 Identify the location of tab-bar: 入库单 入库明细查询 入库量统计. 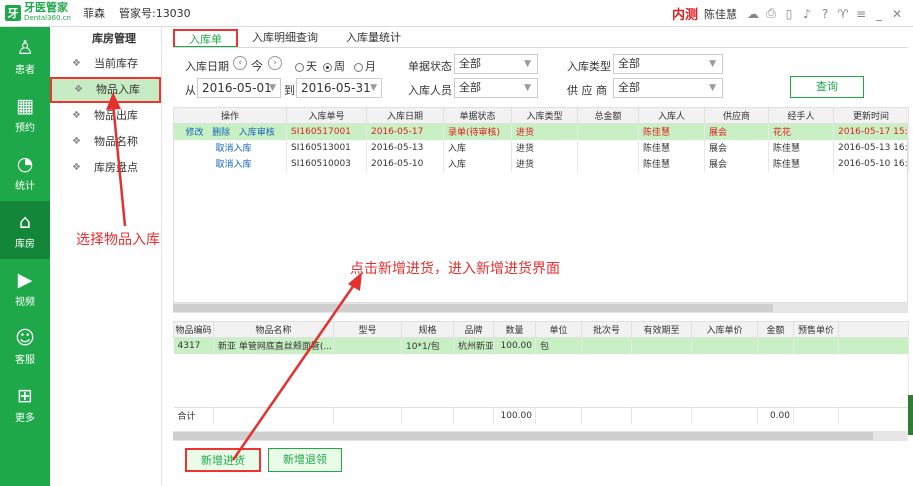
(294, 39).